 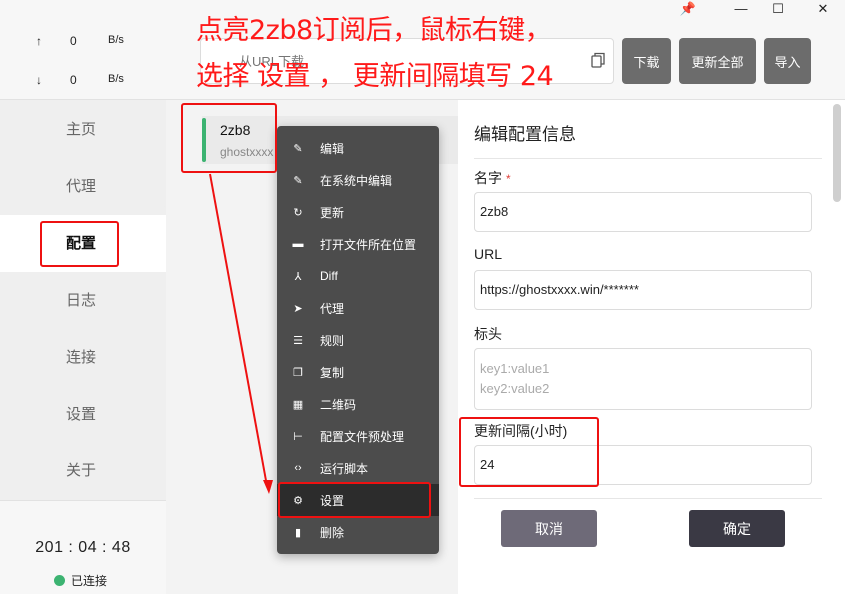 I want to click on sidebar-item-connections: 连接, so click(x=83, y=358).